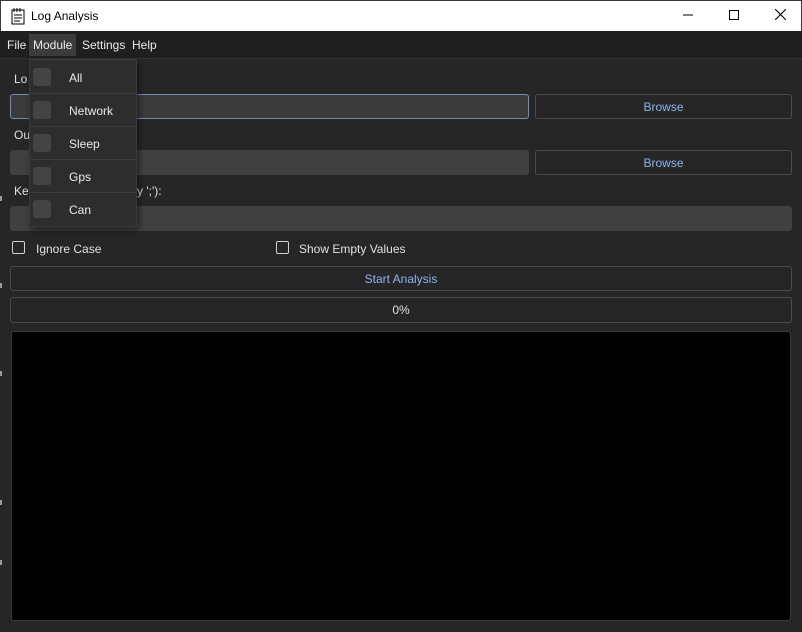 The height and width of the screenshot is (632, 802). I want to click on minimize-button, so click(688, 16).